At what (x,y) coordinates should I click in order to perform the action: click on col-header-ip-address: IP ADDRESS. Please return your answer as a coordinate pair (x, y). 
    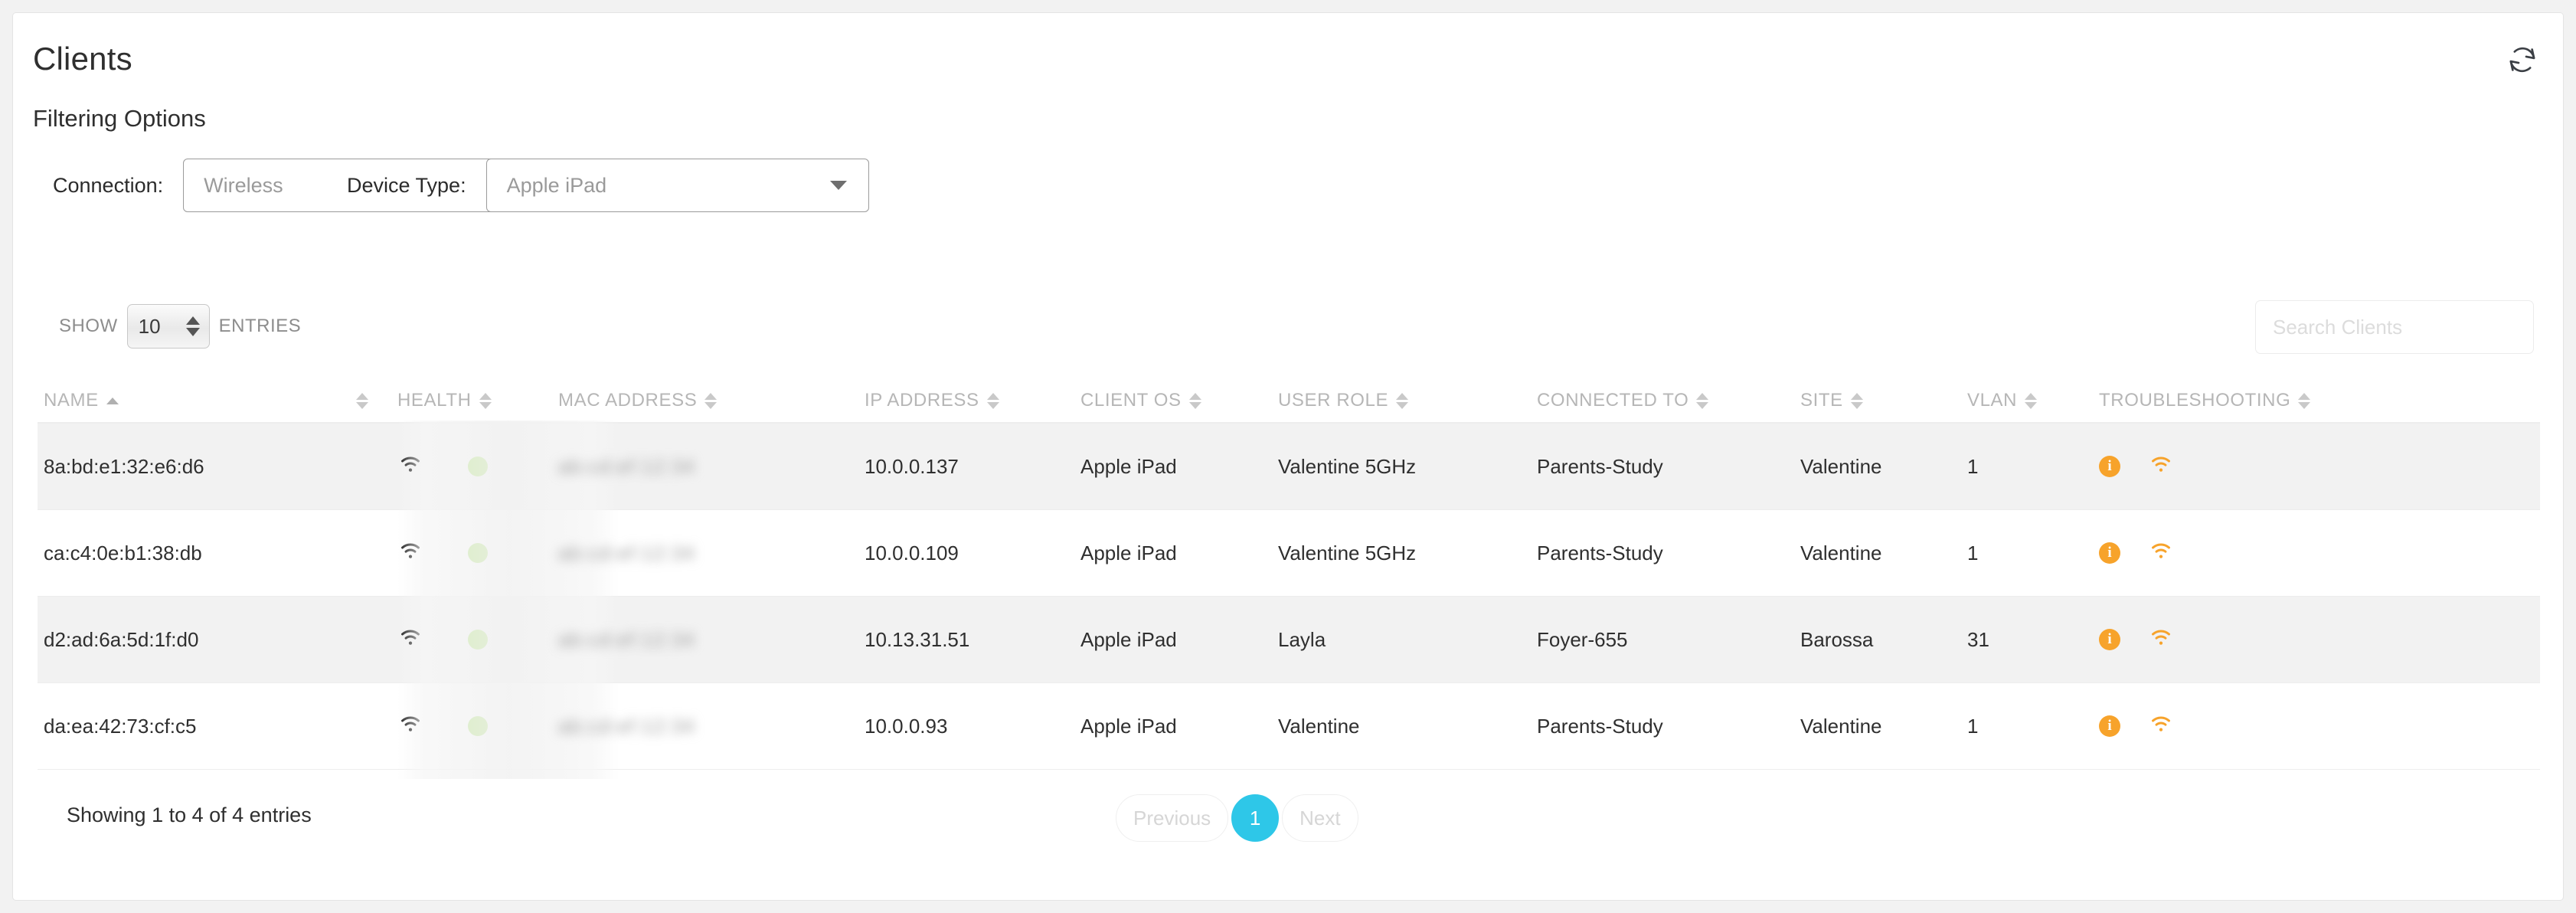
    Looking at the image, I should click on (972, 401).